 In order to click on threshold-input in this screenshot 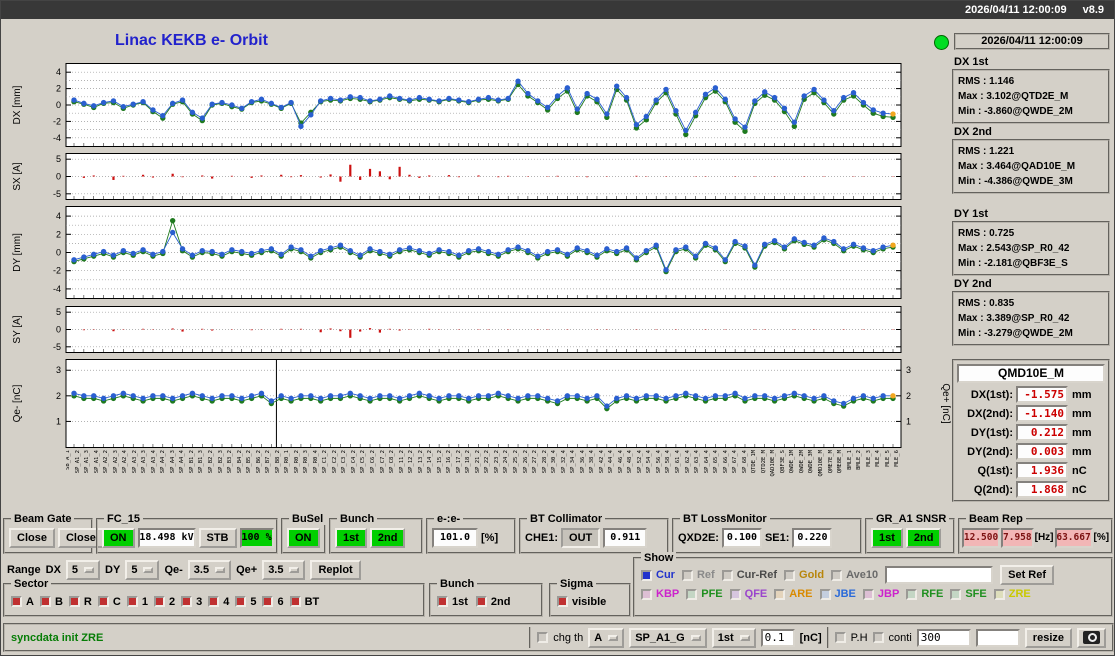, I will do `click(777, 637)`.